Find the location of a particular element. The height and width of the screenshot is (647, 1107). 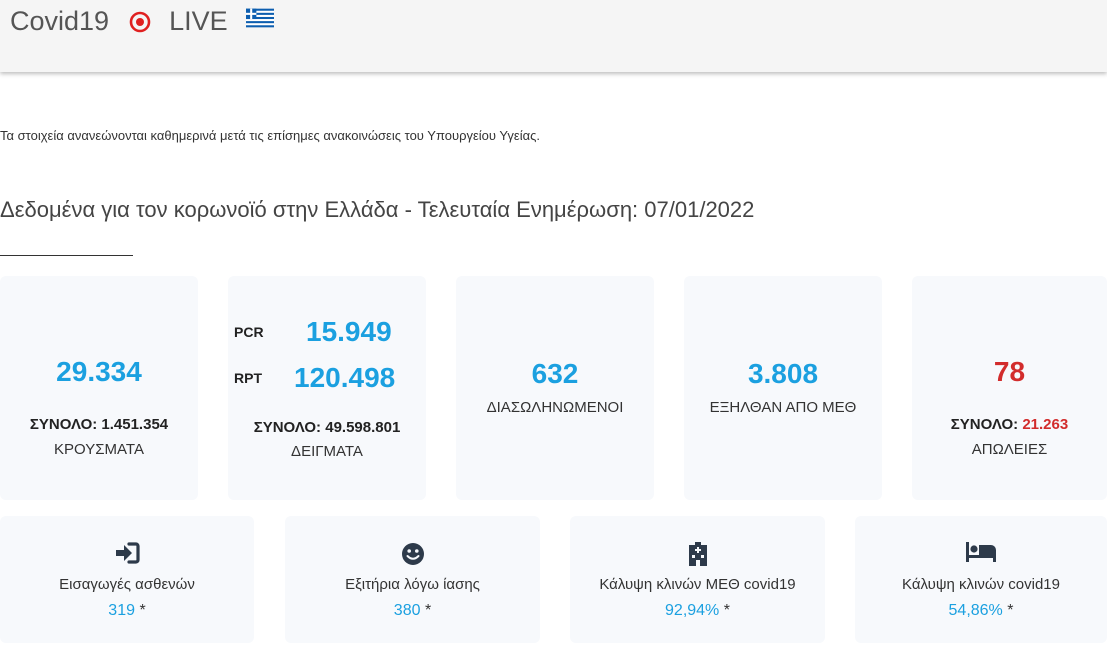

admissions-card: Εισαγωγές ασθενών 319 * is located at coordinates (127, 579).